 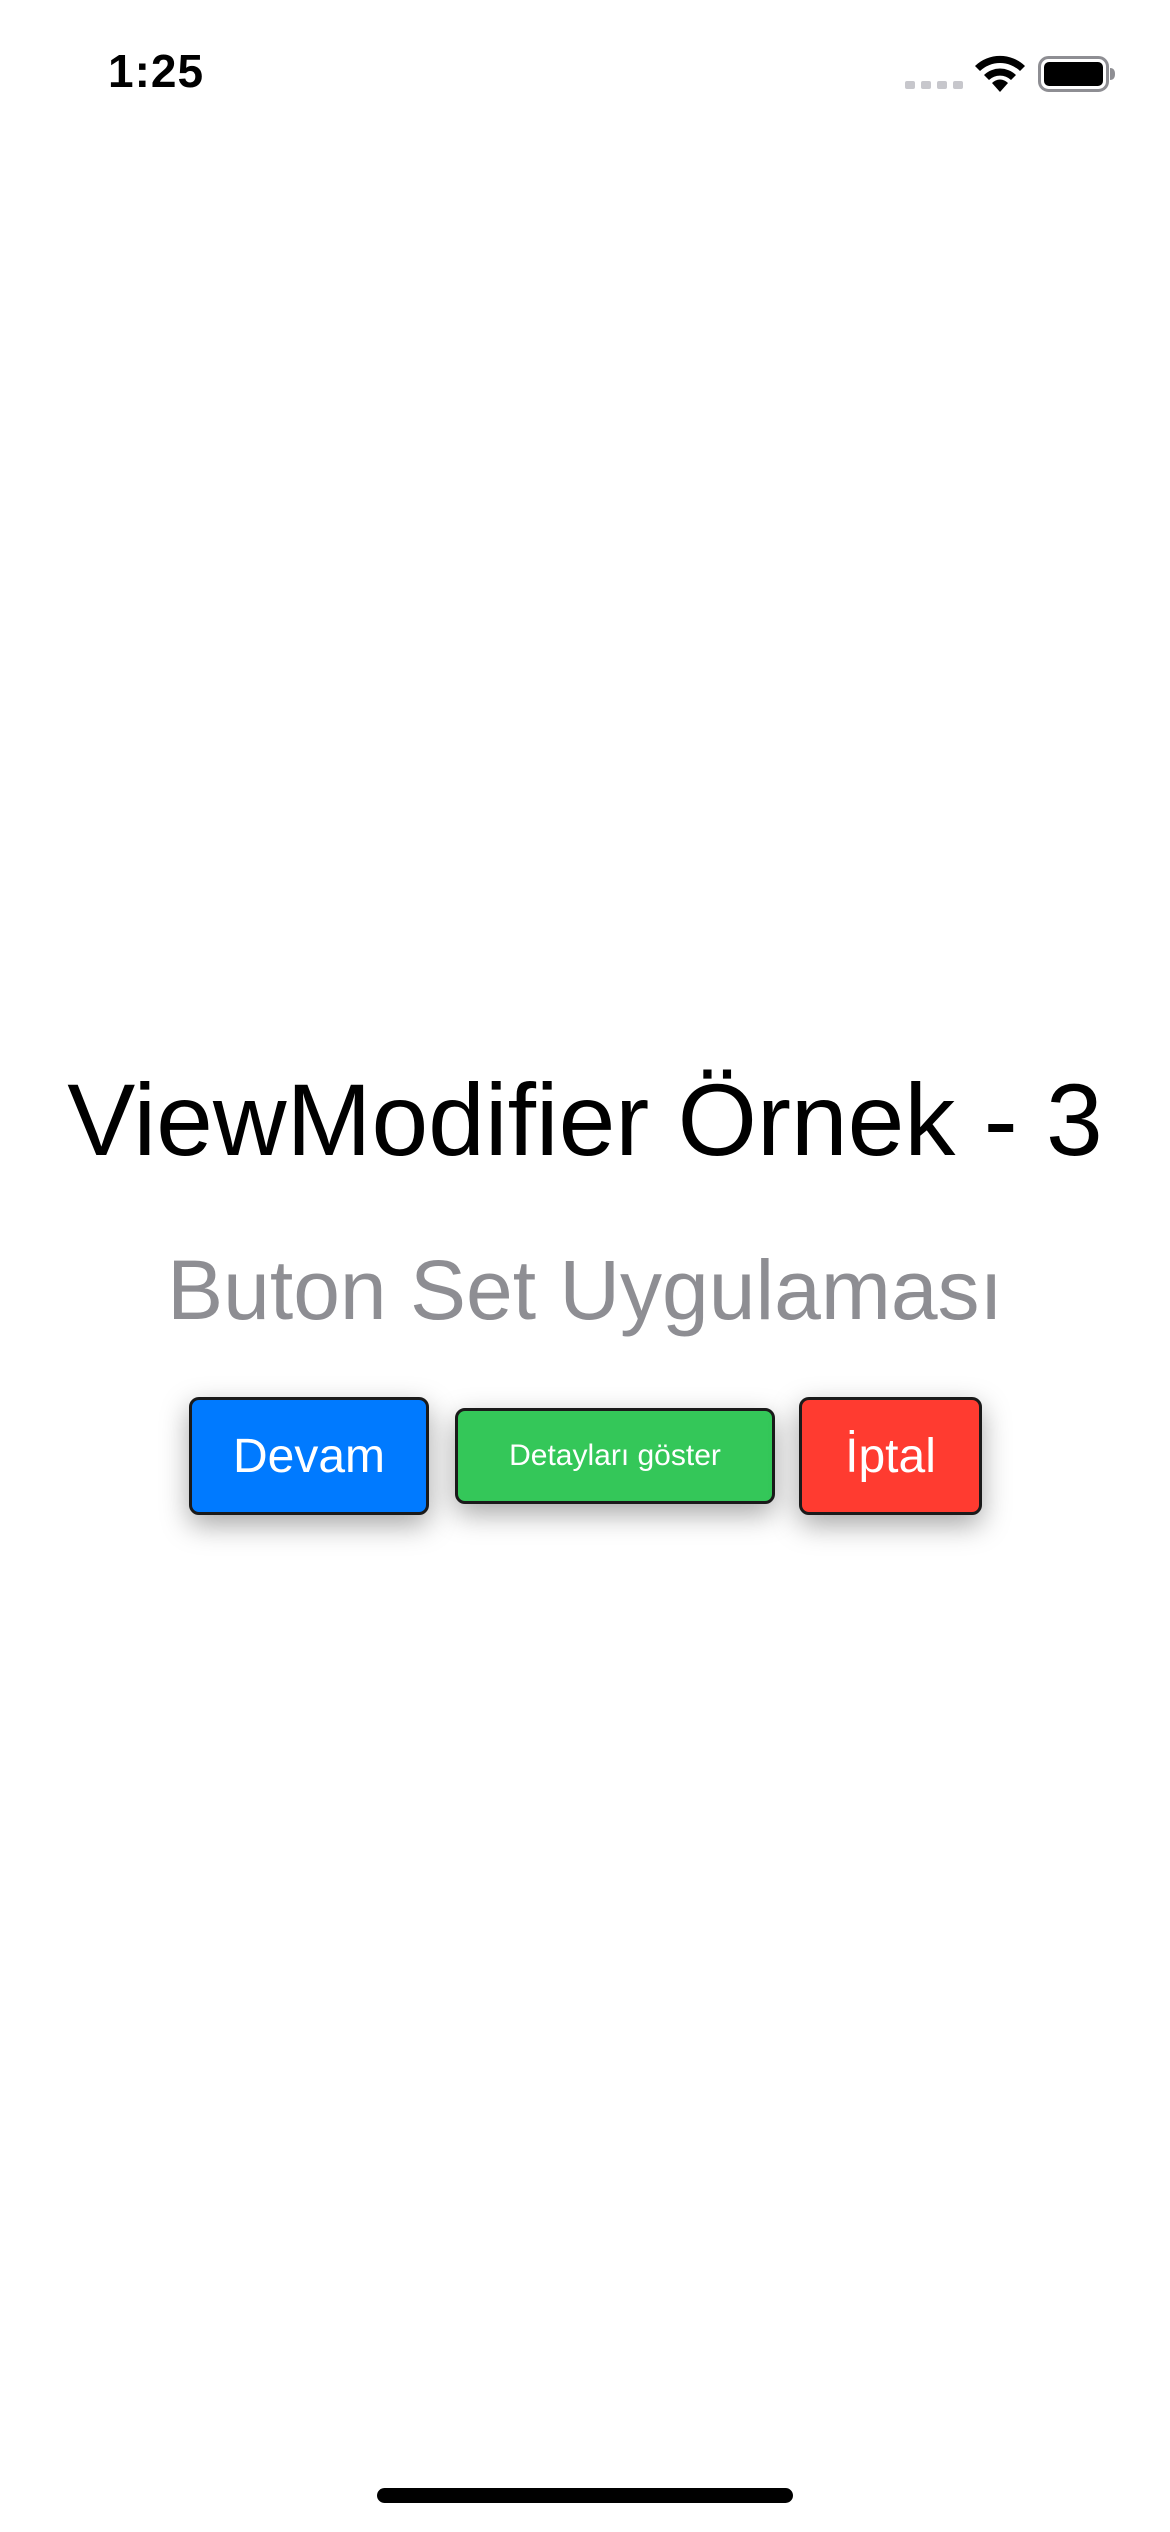 What do you see at coordinates (1000, 73) in the screenshot?
I see `wifi-icon` at bounding box center [1000, 73].